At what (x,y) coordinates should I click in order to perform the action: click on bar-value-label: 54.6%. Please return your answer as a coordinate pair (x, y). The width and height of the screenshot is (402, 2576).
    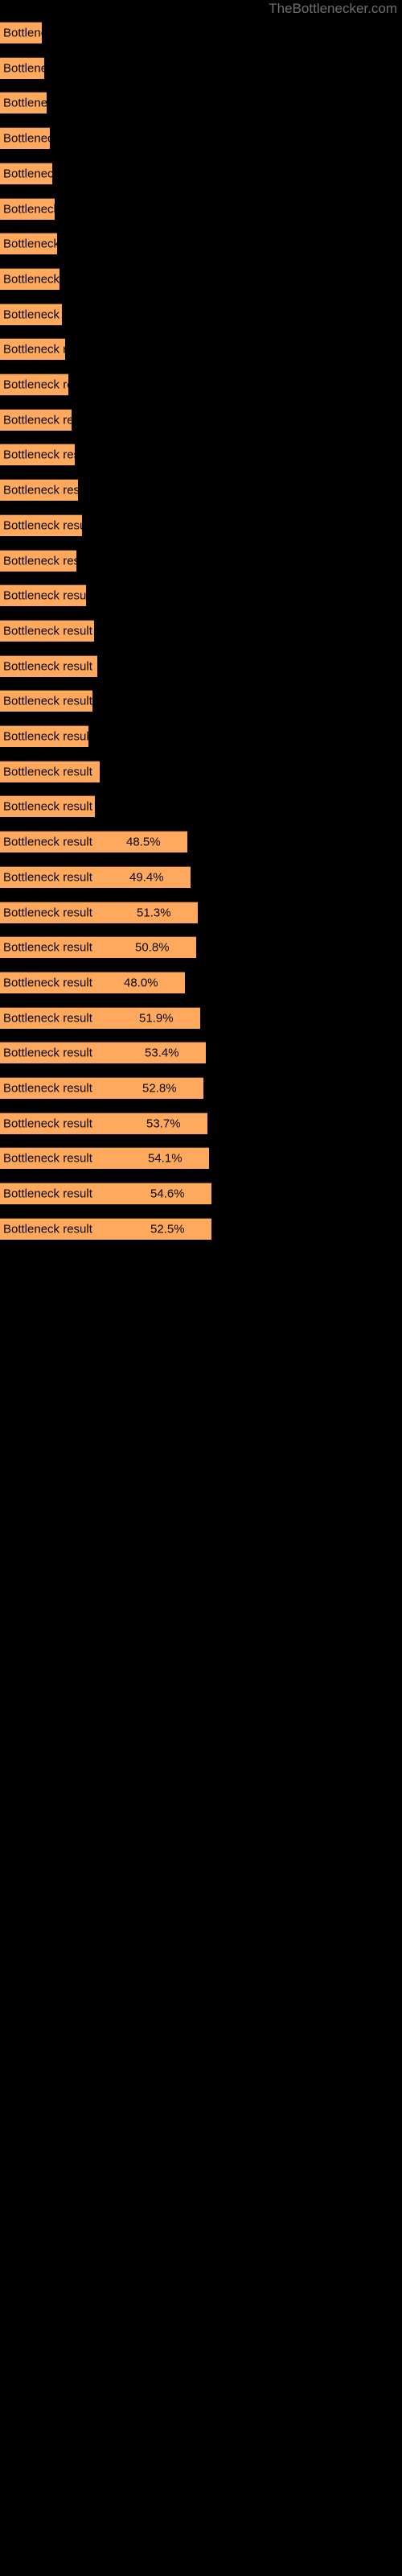
    Looking at the image, I should click on (167, 1194).